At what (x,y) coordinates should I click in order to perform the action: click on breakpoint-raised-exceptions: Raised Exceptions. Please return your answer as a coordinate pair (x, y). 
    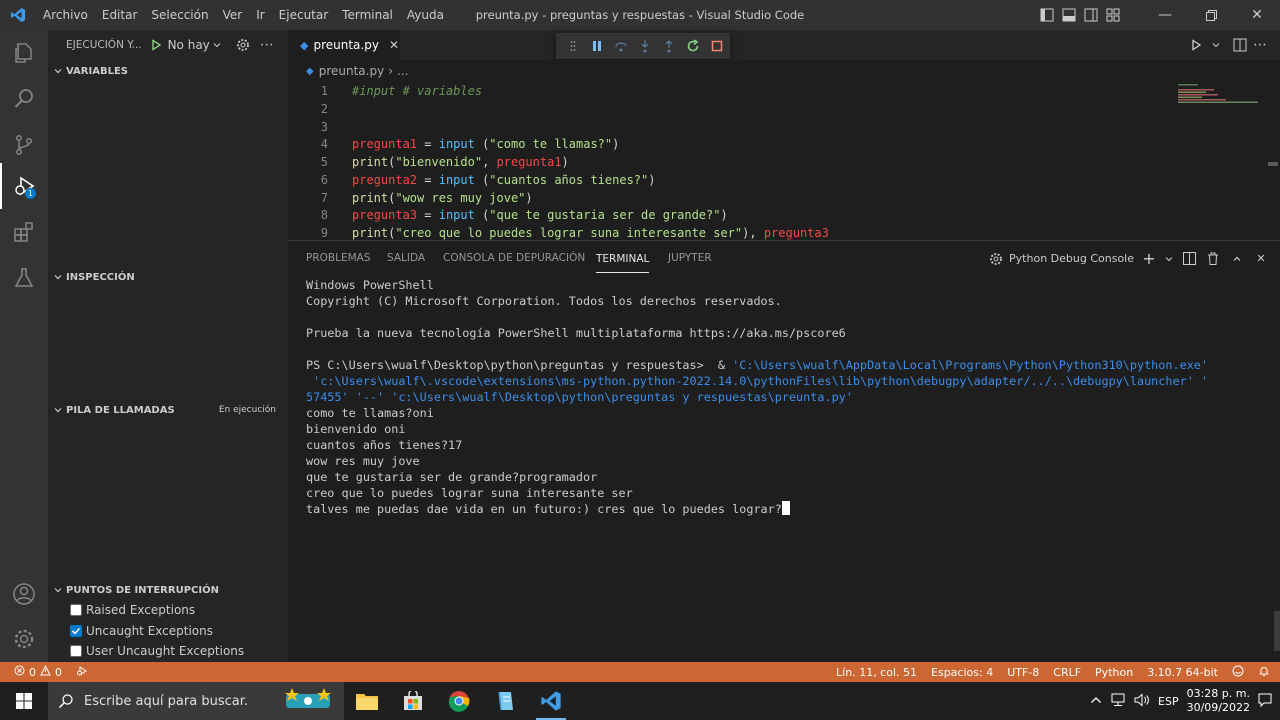
    Looking at the image, I should click on (132, 610).